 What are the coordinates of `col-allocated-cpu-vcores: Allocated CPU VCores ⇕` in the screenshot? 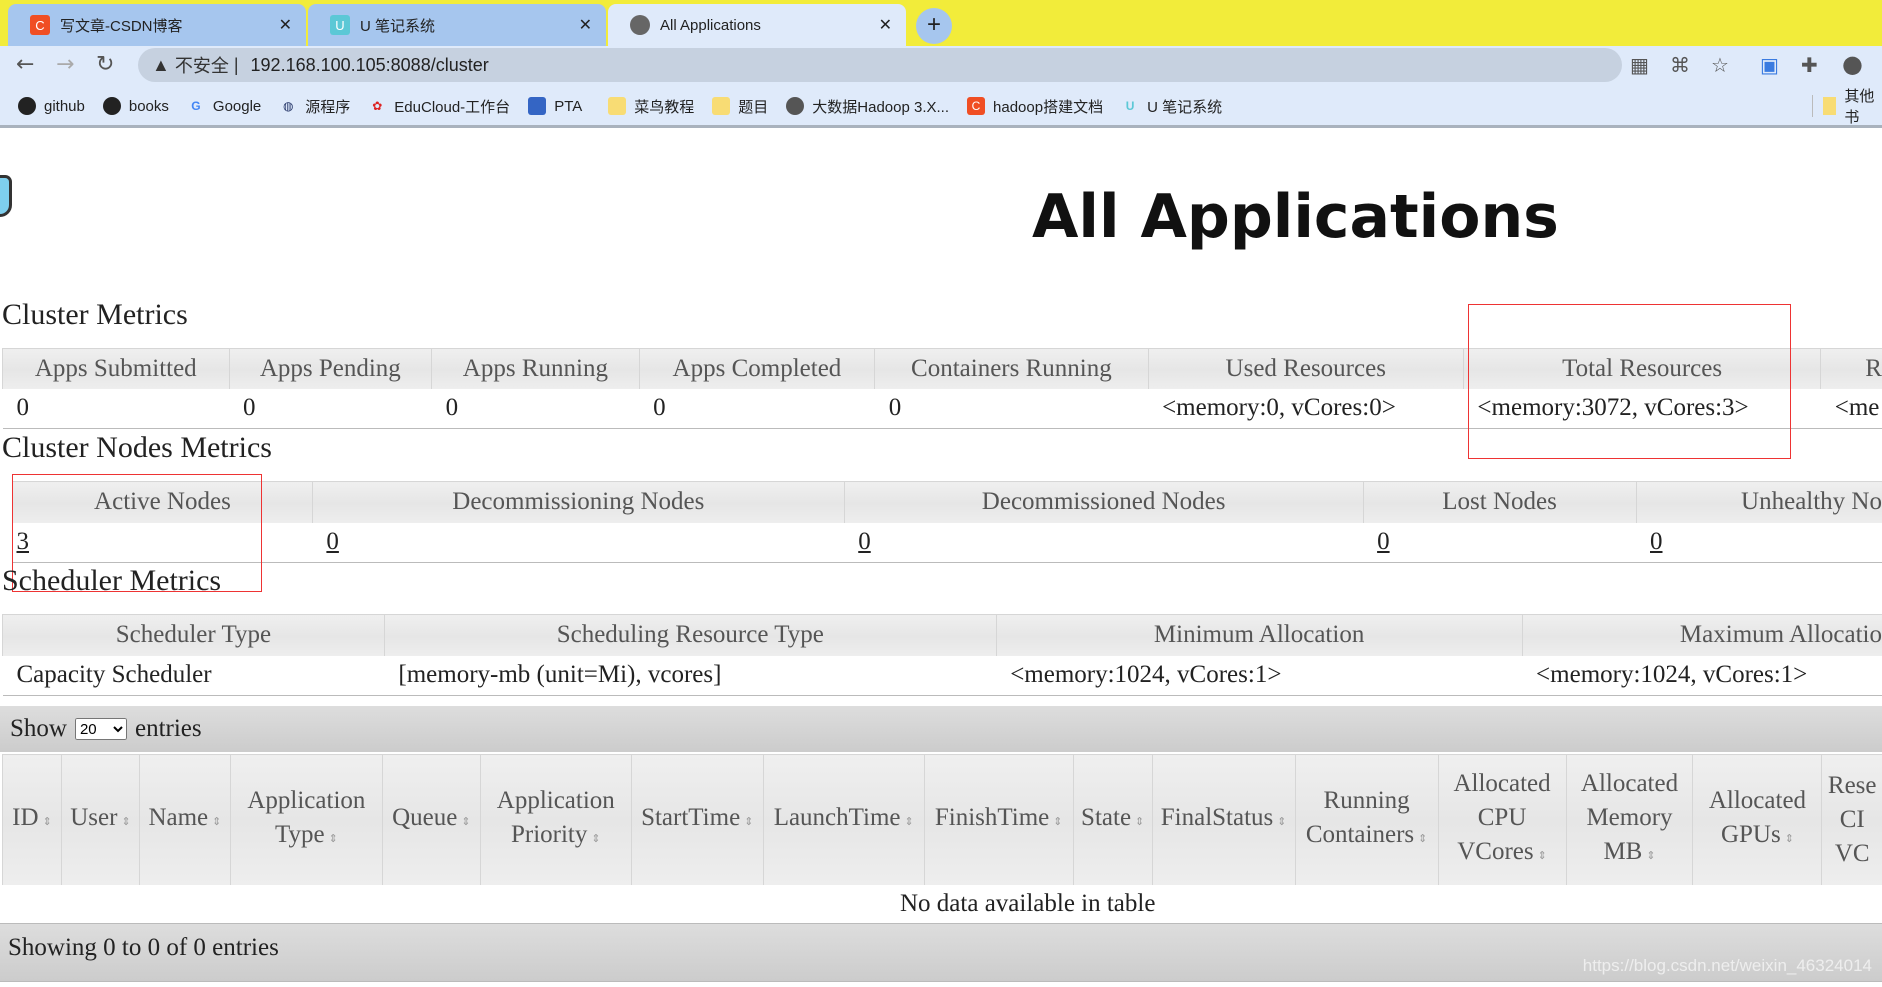 It's located at (1502, 819).